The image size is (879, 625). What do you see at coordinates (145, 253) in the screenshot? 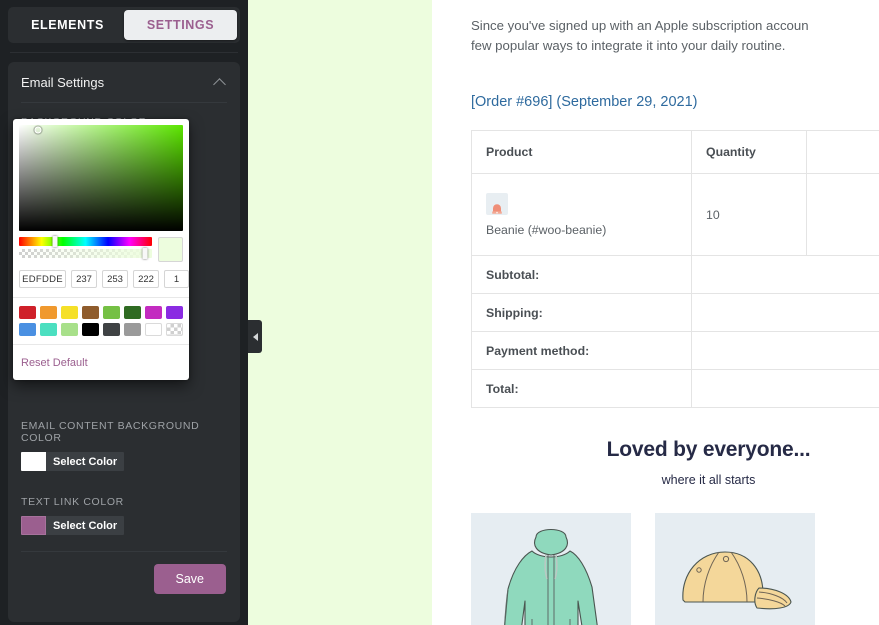
I see `alpha-slider-handle` at bounding box center [145, 253].